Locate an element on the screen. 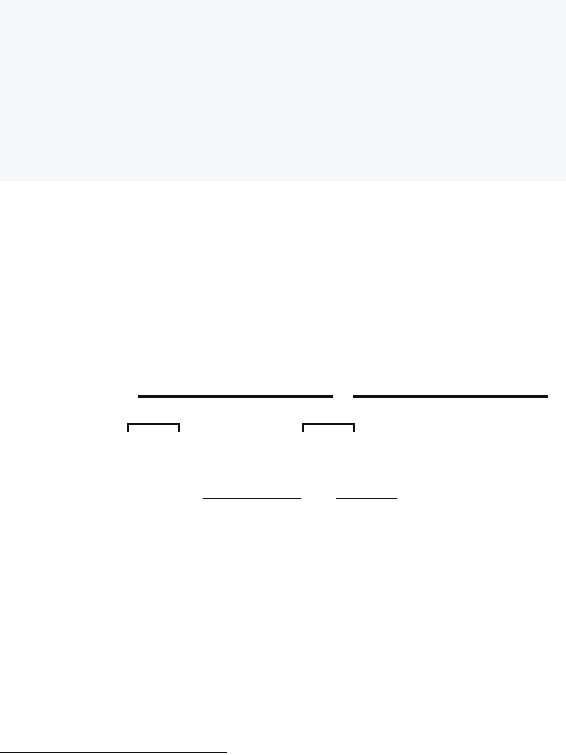 This screenshot has height=755, width=566. footnote-separator is located at coordinates (113, 752).